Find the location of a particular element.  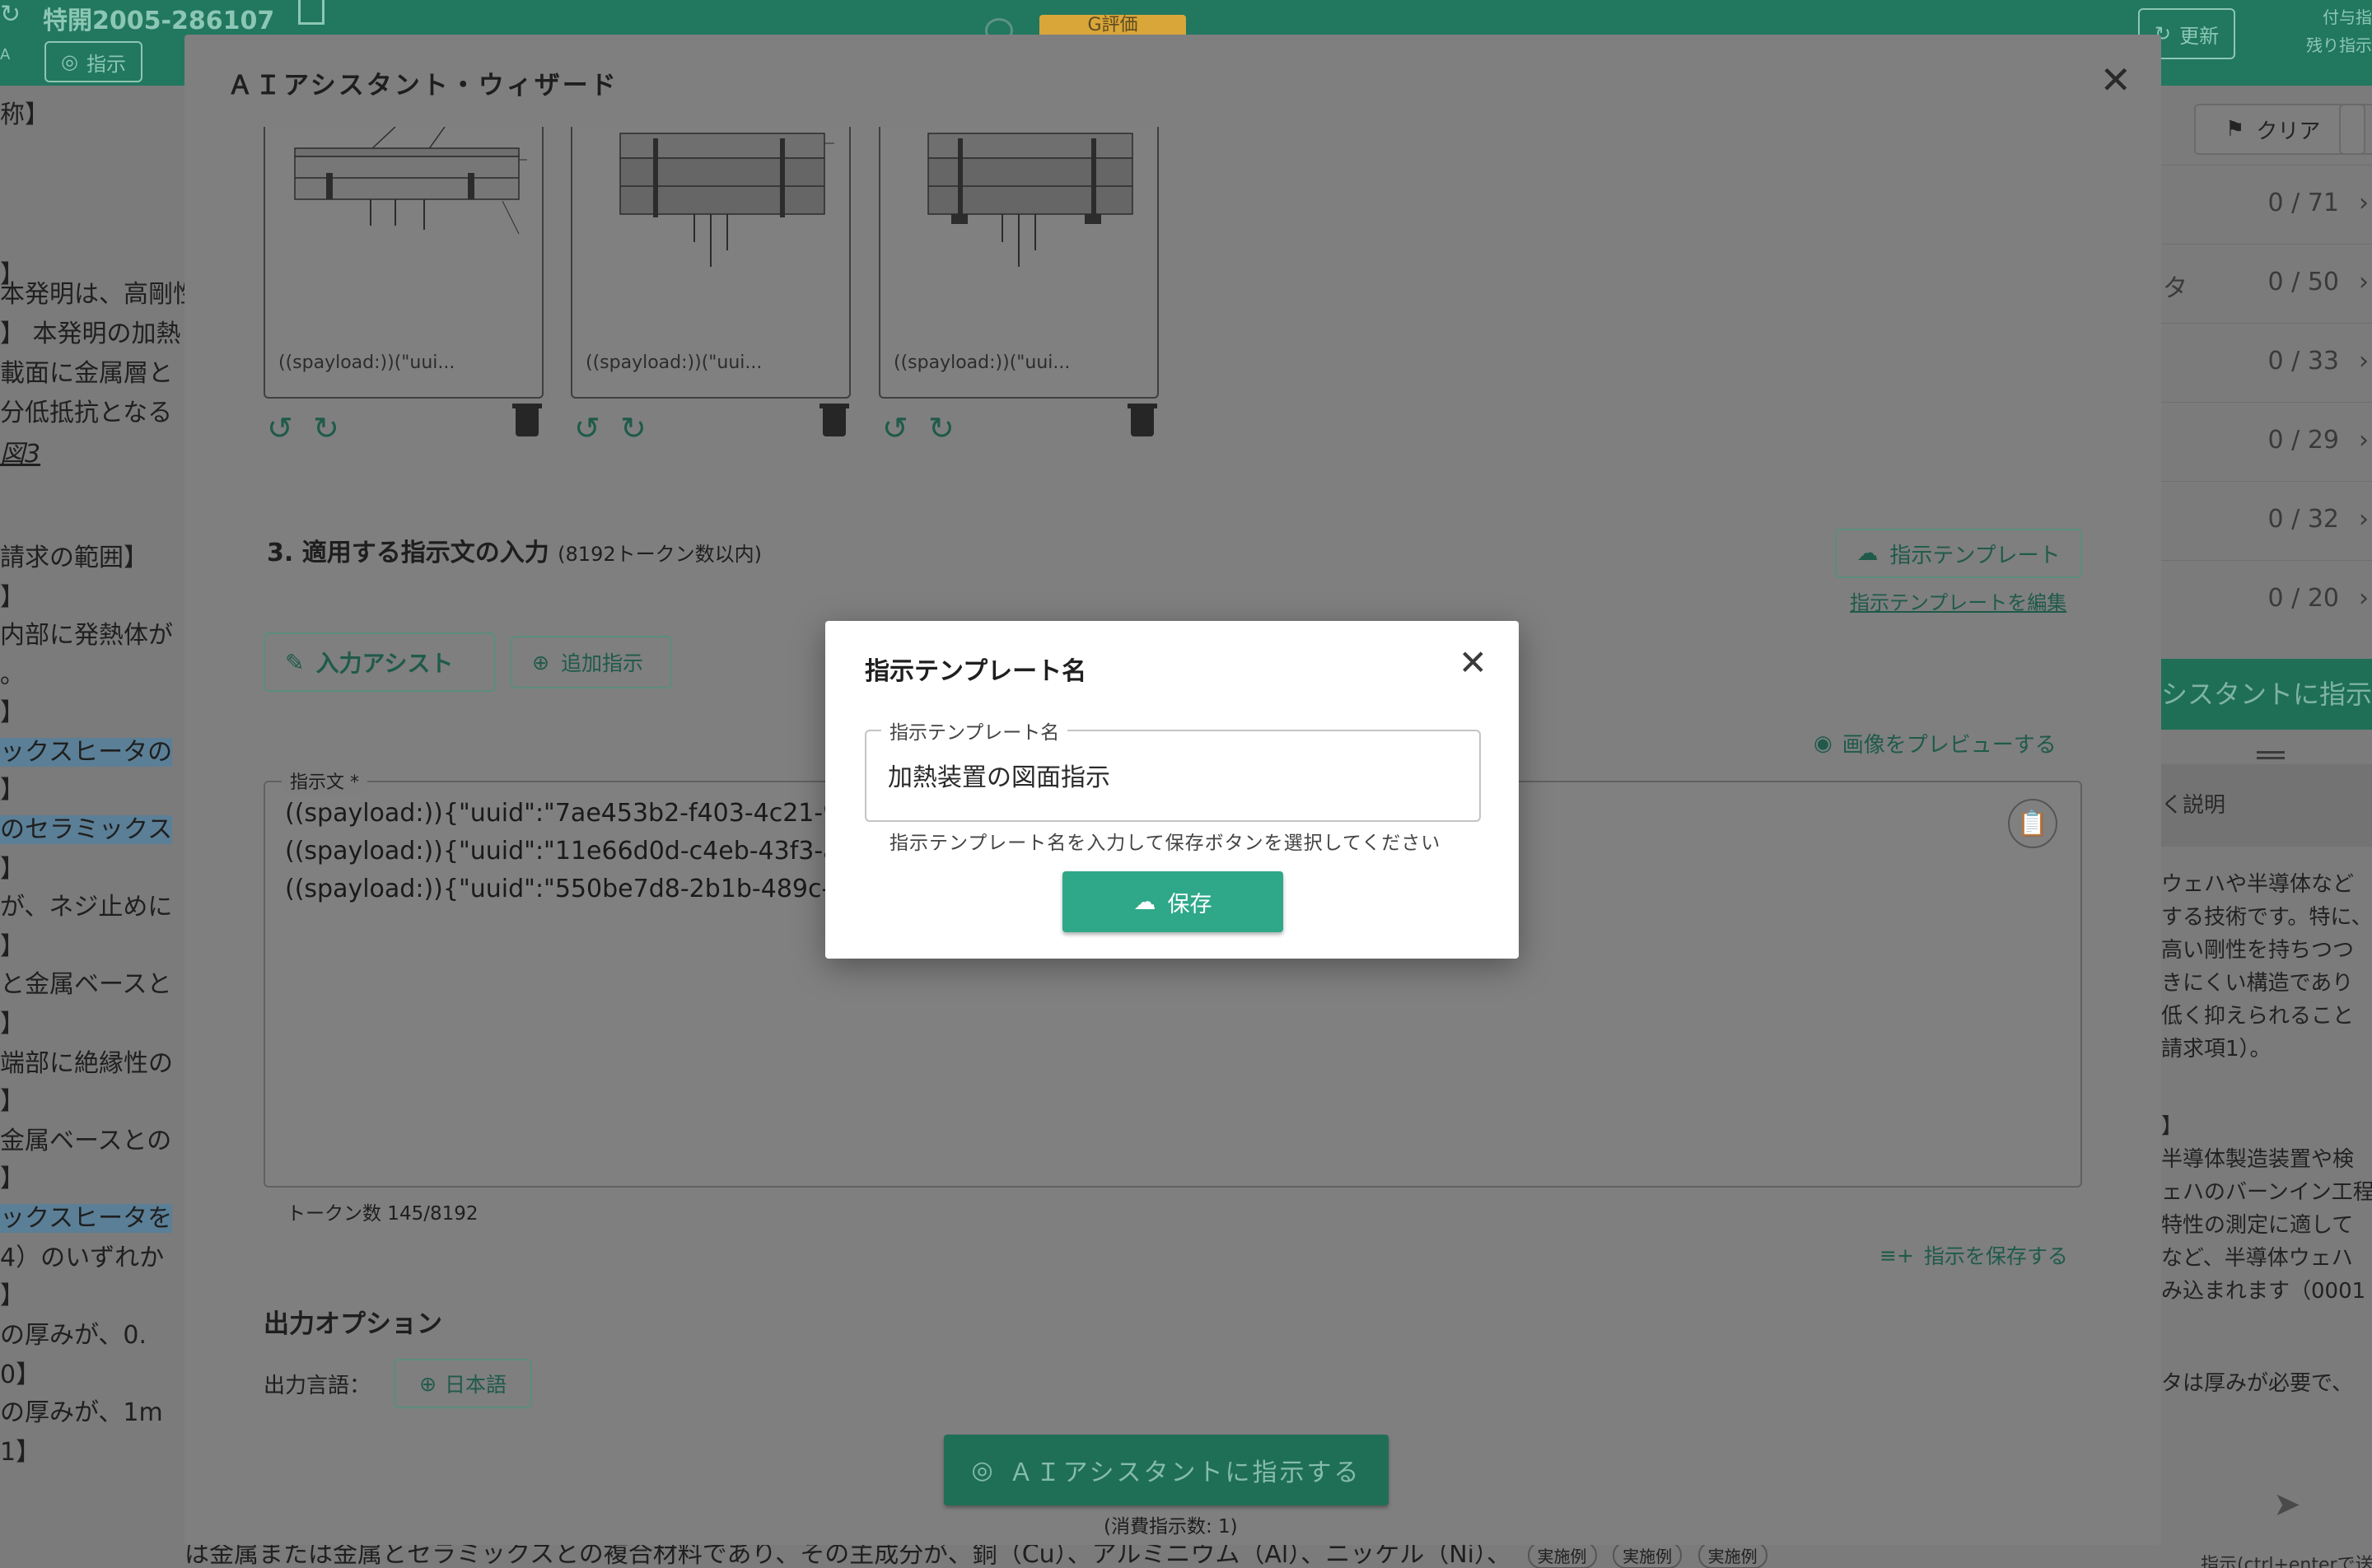

checklist-row: 0 / 32 › is located at coordinates (2266, 520).